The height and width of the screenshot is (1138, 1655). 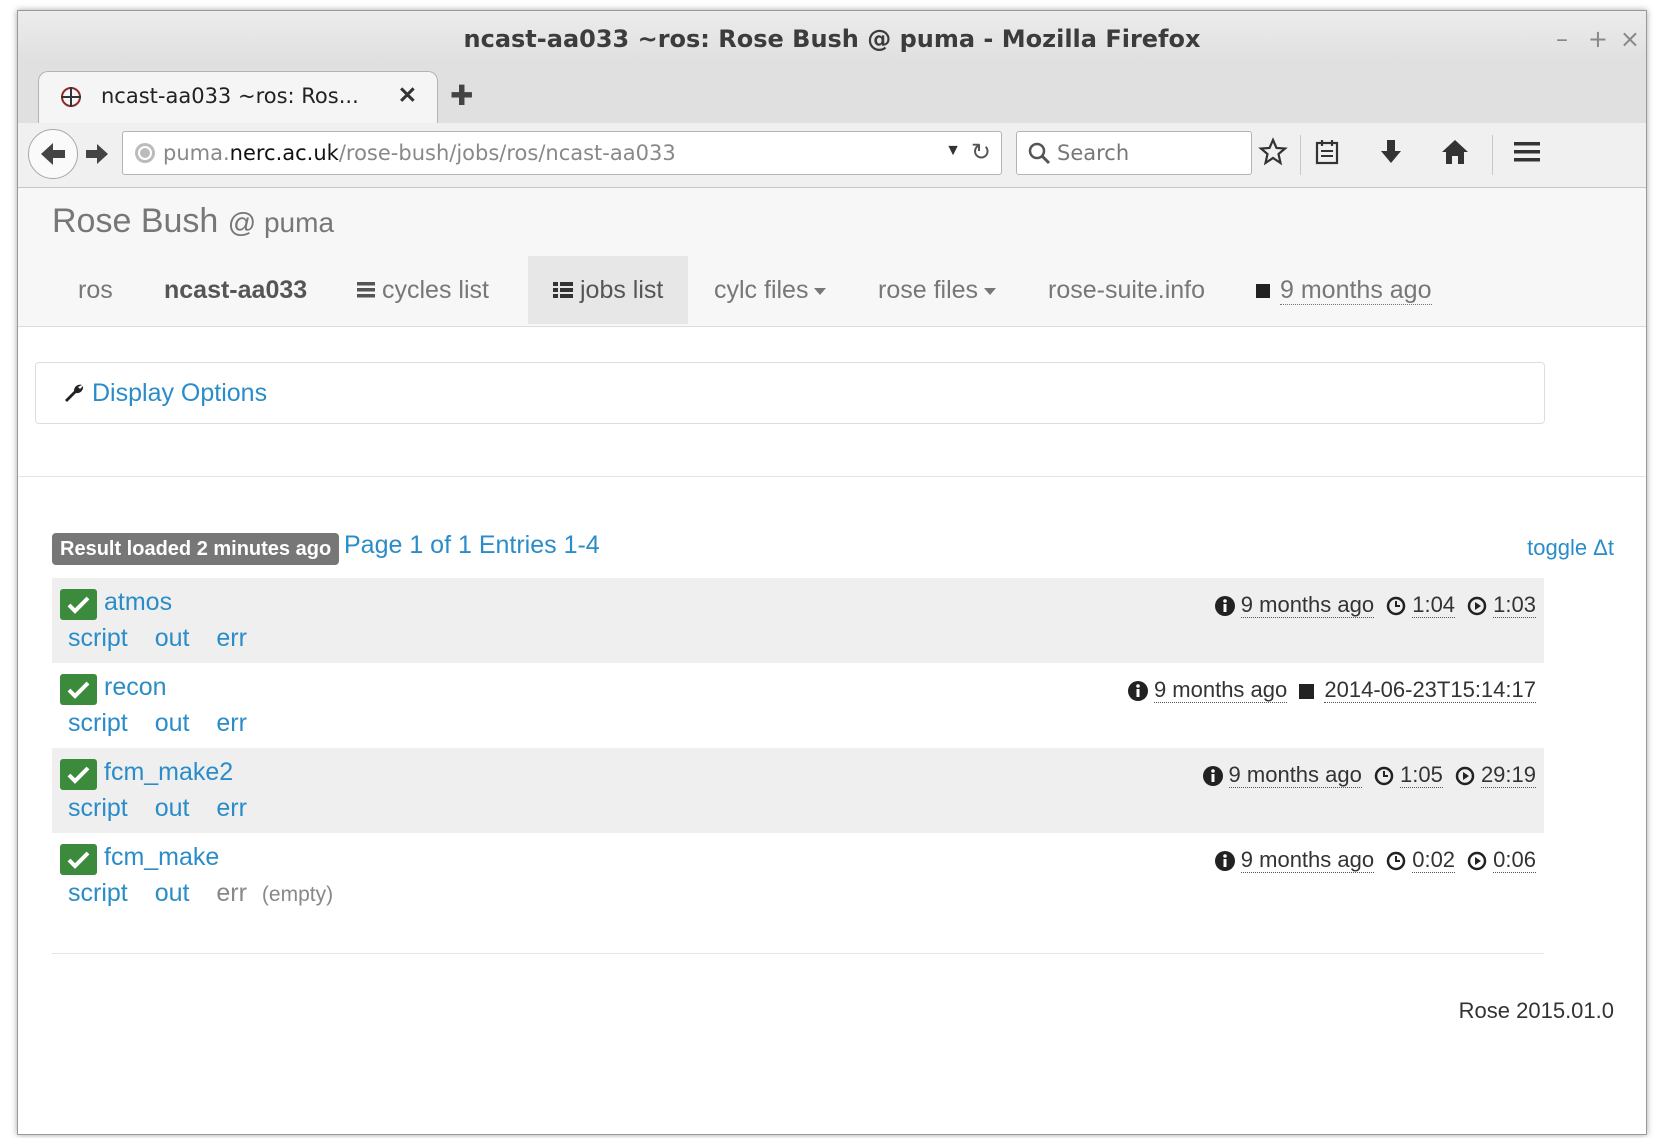 I want to click on err-empty-note: (empty), so click(x=297, y=894).